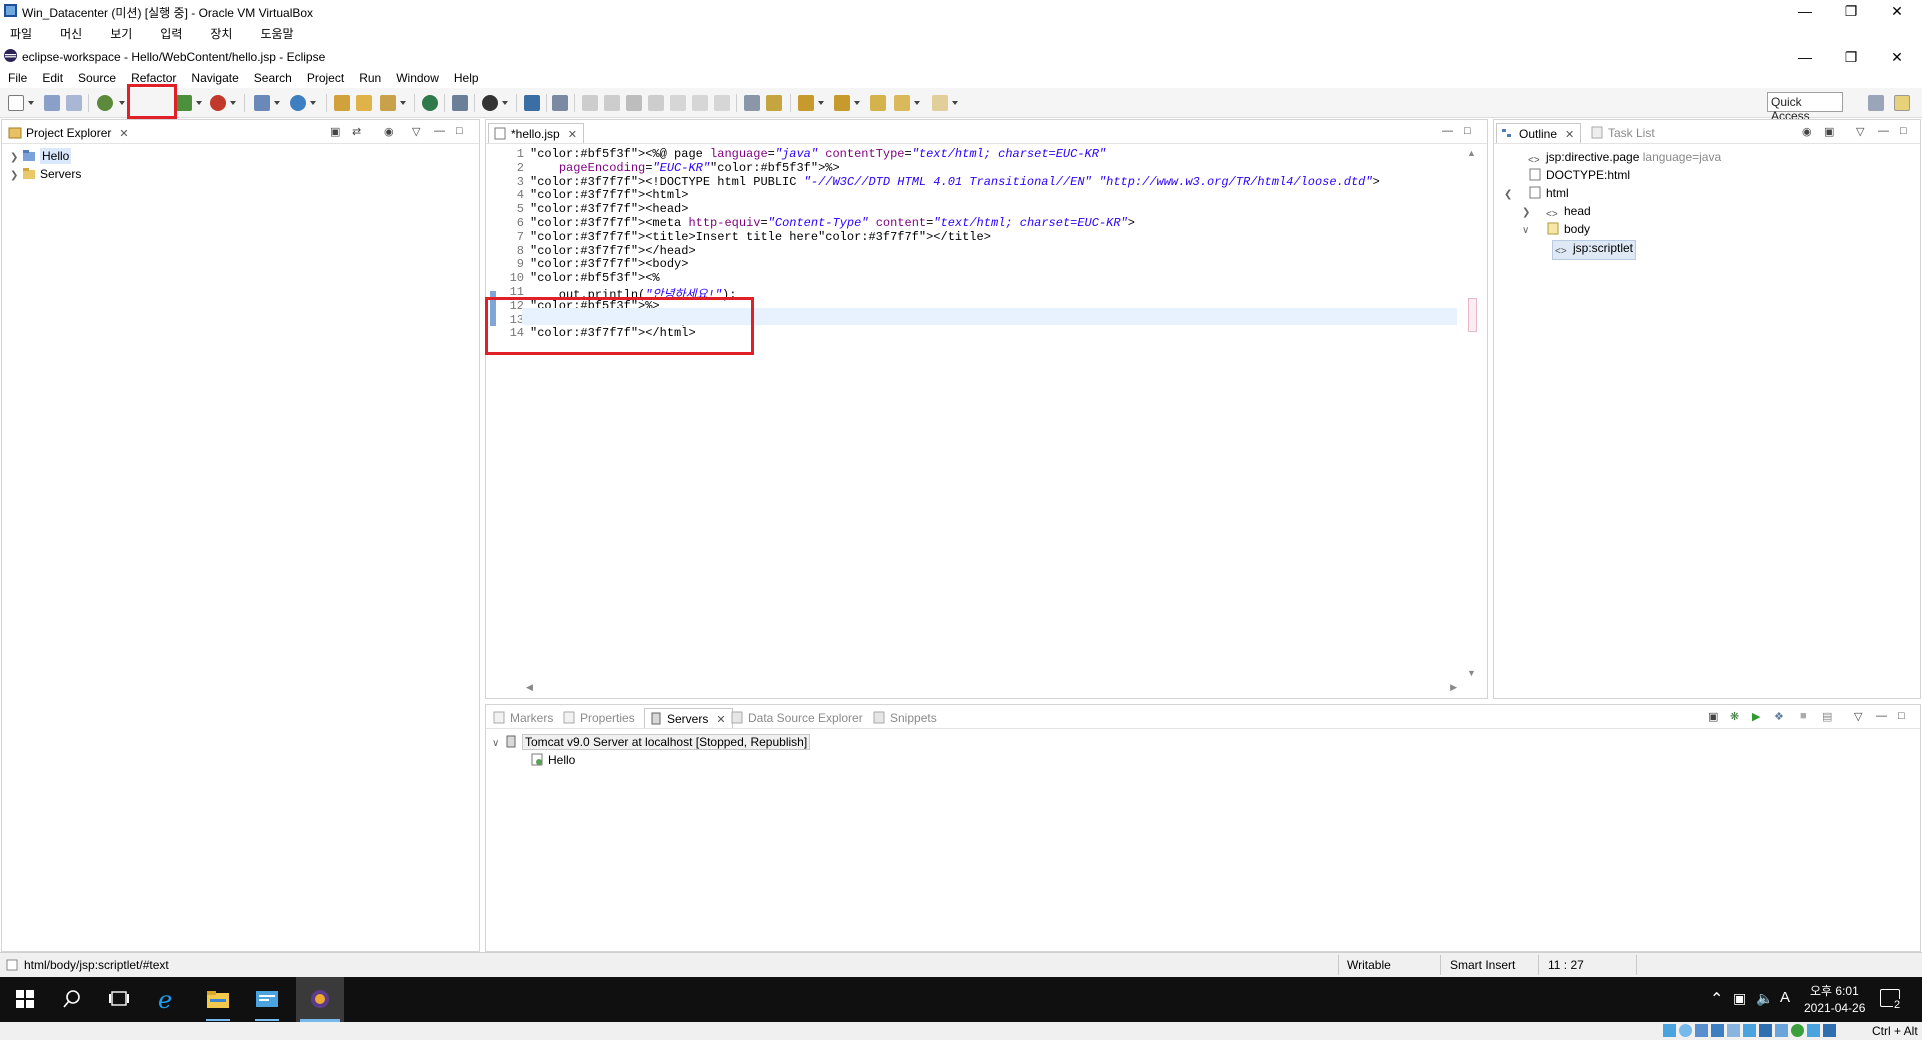 The height and width of the screenshot is (1040, 1922). Describe the element at coordinates (1594, 250) in the screenshot. I see `outline-item-scriptlet: <> jsp:scriptlet` at that location.